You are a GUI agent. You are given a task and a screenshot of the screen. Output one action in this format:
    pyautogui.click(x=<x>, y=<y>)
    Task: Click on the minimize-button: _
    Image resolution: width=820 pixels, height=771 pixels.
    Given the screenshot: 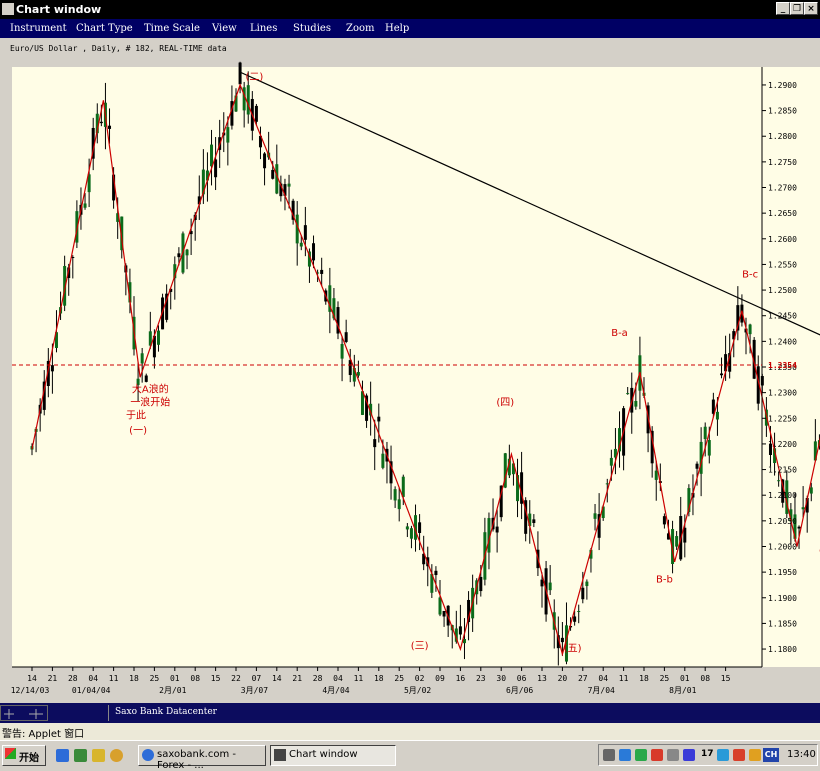 What is the action you would take?
    pyautogui.click(x=783, y=8)
    